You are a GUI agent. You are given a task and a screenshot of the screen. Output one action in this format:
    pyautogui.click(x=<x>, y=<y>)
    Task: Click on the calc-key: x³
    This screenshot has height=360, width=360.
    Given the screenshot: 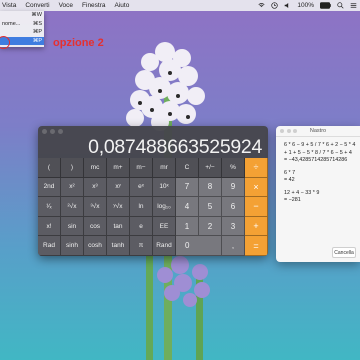 What is the action you would take?
    pyautogui.click(x=95, y=187)
    